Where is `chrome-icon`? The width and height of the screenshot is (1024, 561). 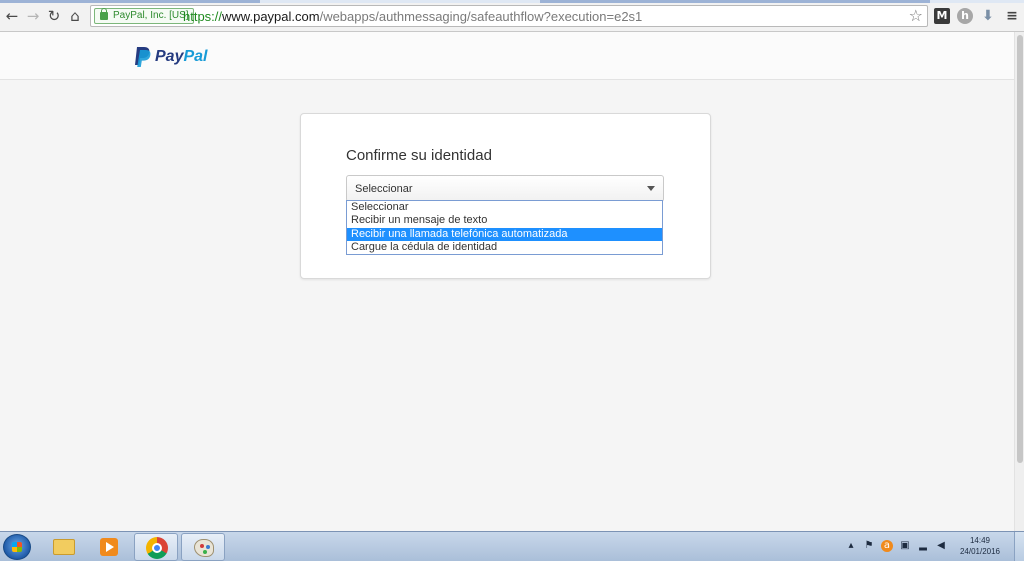 chrome-icon is located at coordinates (157, 548).